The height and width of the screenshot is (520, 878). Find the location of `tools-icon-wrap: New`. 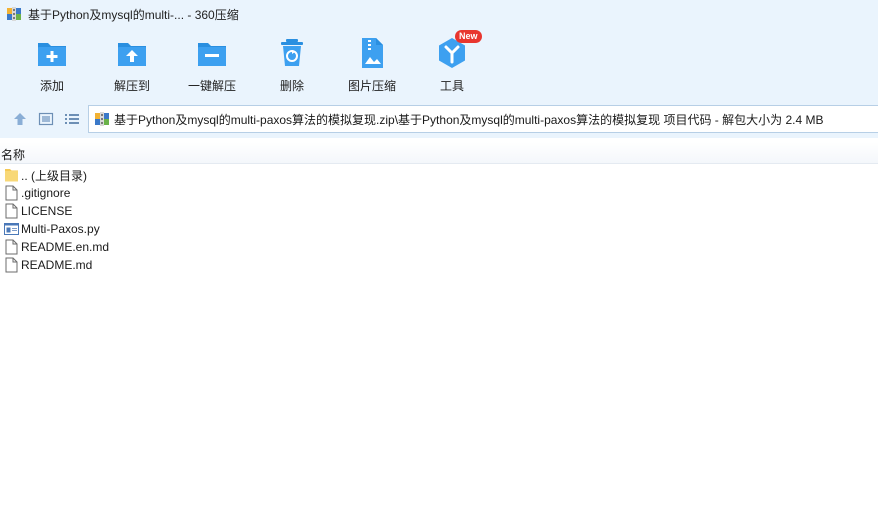

tools-icon-wrap: New is located at coordinates (458, 50).